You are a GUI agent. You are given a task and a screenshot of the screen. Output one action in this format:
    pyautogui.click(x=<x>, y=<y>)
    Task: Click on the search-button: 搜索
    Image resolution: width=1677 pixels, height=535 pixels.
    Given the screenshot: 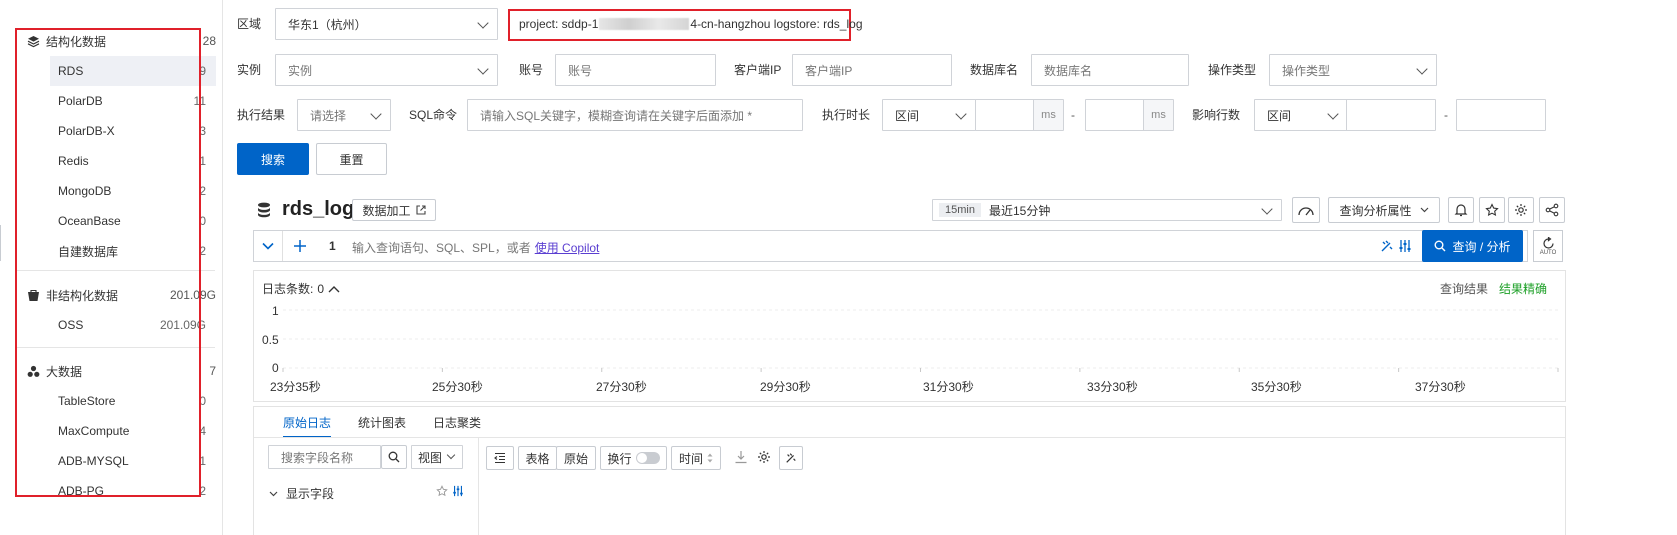 What is the action you would take?
    pyautogui.click(x=273, y=159)
    